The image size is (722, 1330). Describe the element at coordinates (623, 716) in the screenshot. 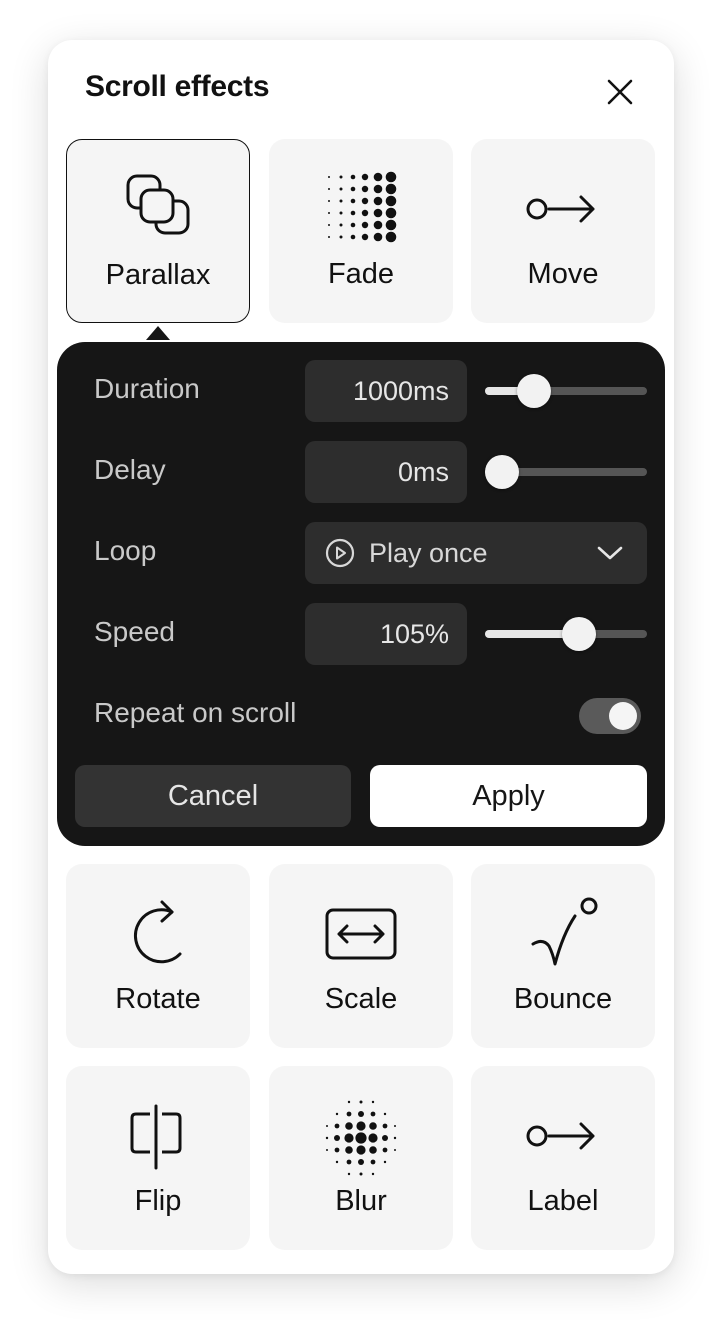

I see `toggle-knob` at that location.